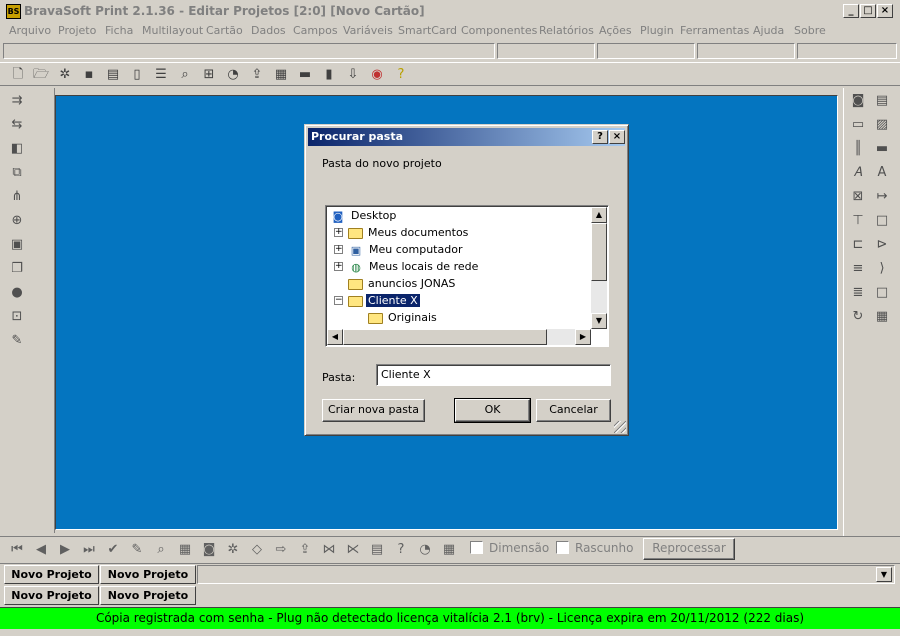  What do you see at coordinates (858, 125) in the screenshot?
I see `id-card-icon: ▭` at bounding box center [858, 125].